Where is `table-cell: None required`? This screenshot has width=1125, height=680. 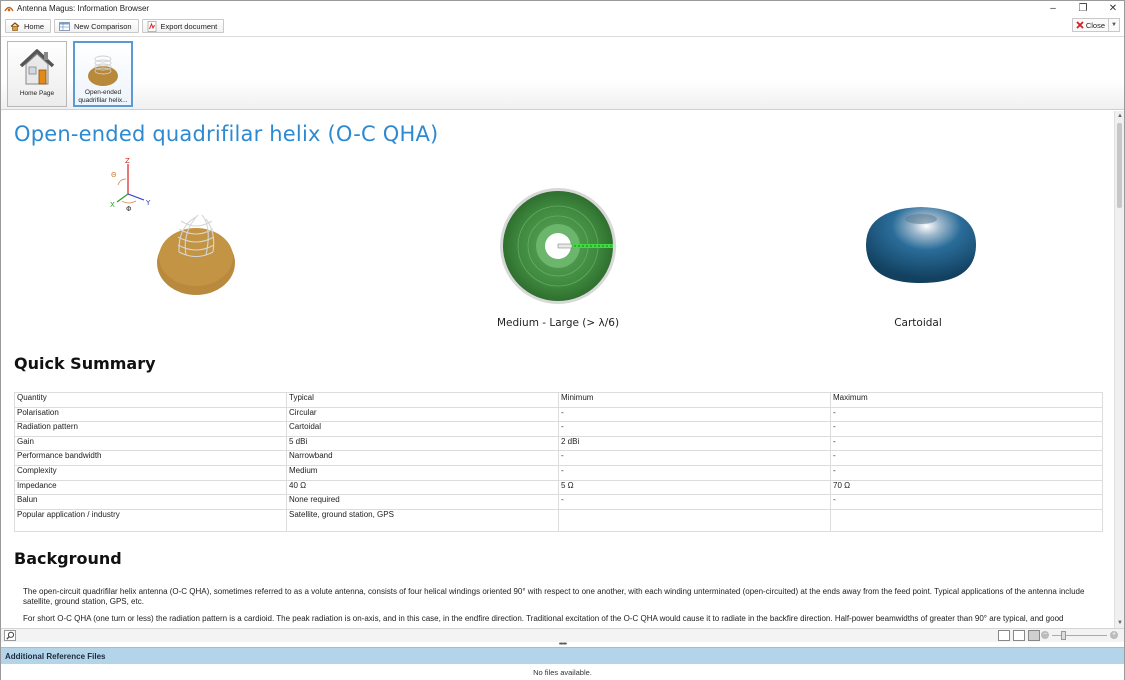
table-cell: None required is located at coordinates (422, 502).